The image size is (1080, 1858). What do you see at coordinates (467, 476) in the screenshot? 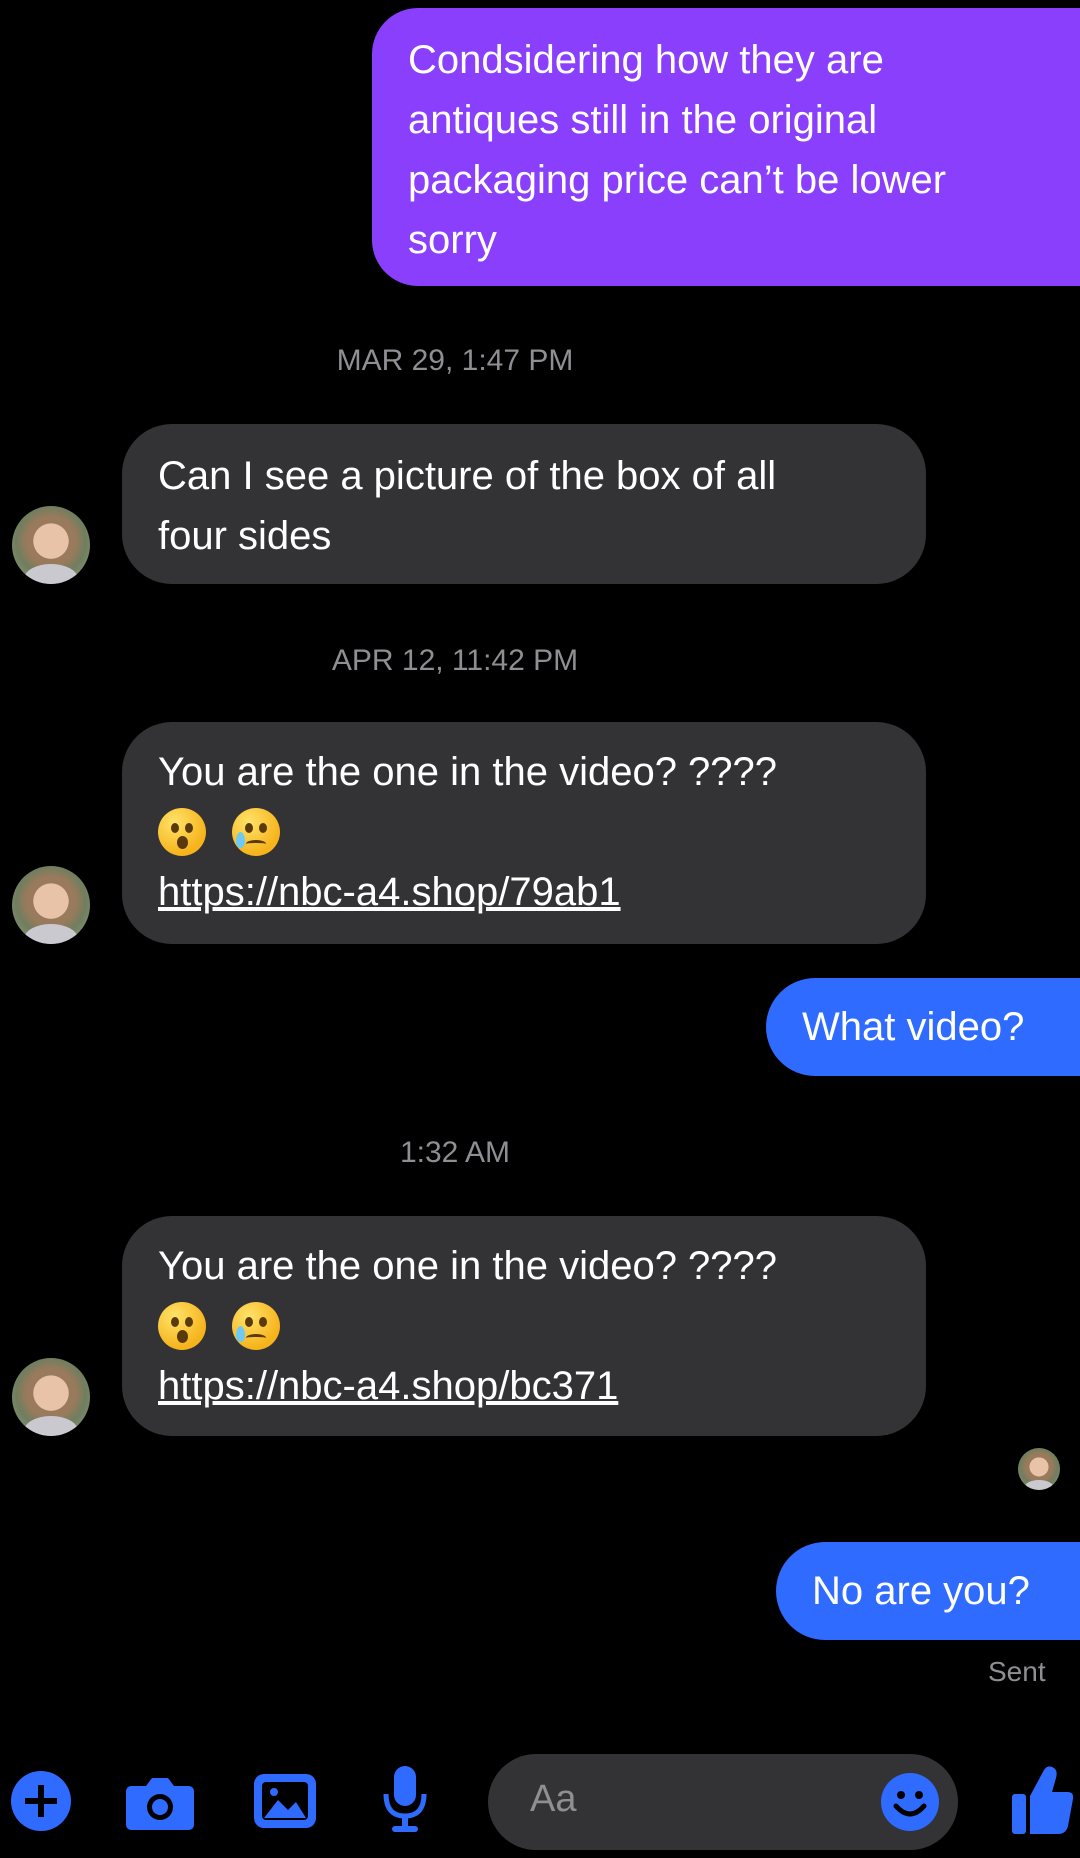
I see `message-text: Can I see a picture of the box of all` at bounding box center [467, 476].